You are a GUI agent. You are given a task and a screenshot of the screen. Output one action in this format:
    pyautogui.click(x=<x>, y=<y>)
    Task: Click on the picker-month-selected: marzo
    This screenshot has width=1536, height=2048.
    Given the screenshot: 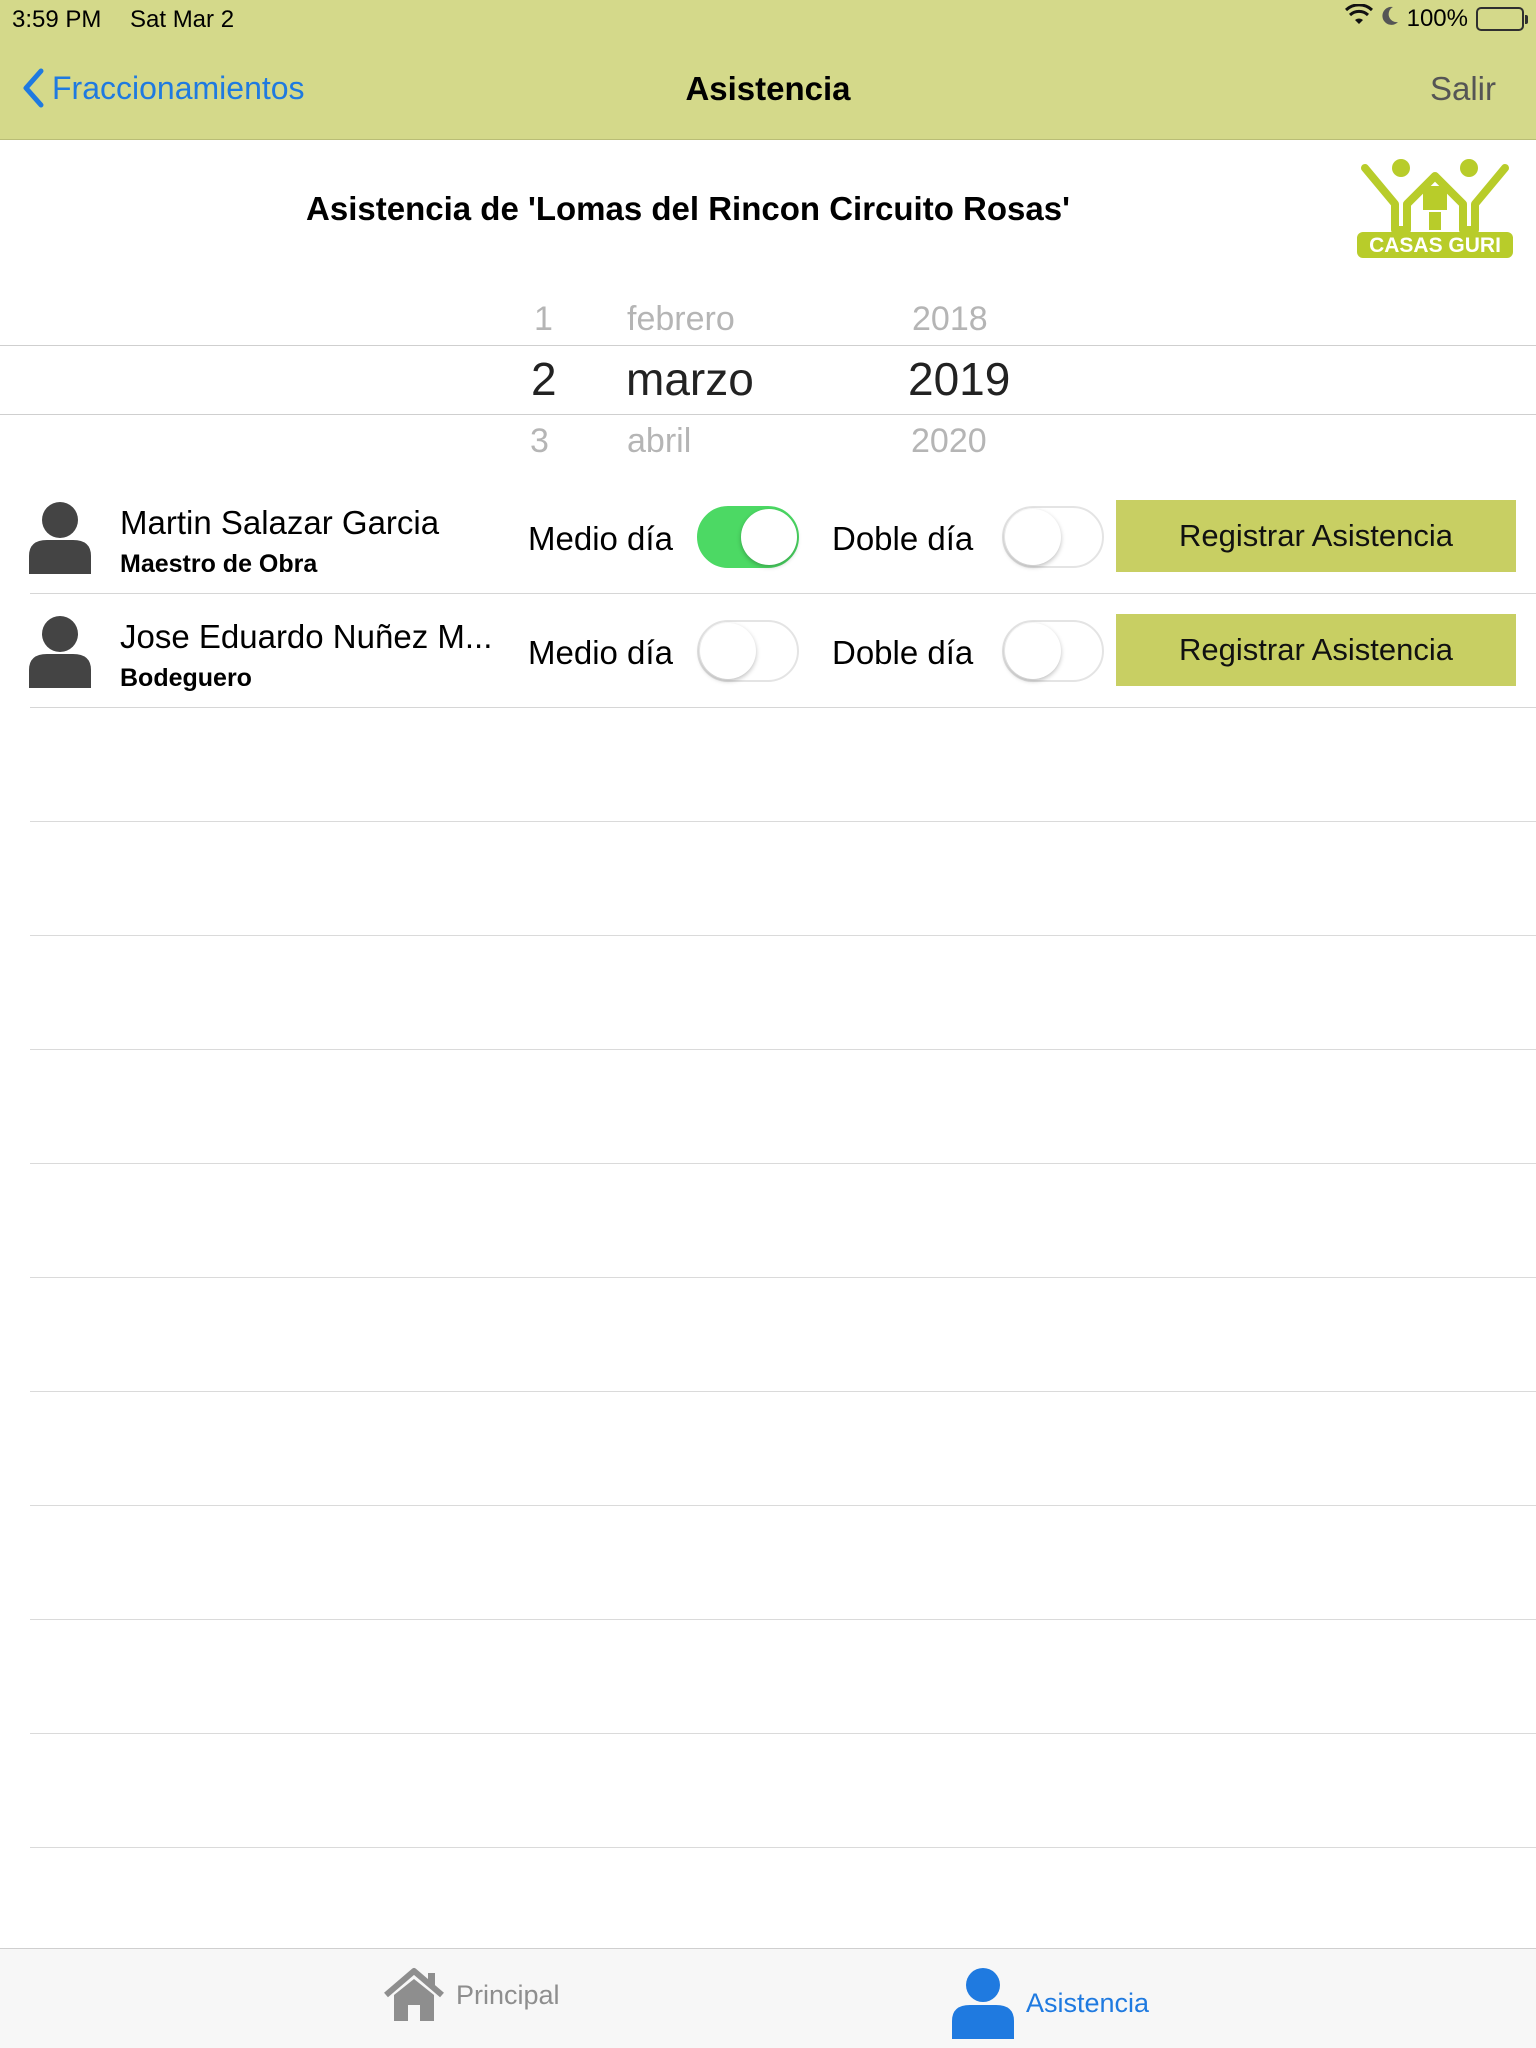 What is the action you would take?
    pyautogui.click(x=690, y=379)
    